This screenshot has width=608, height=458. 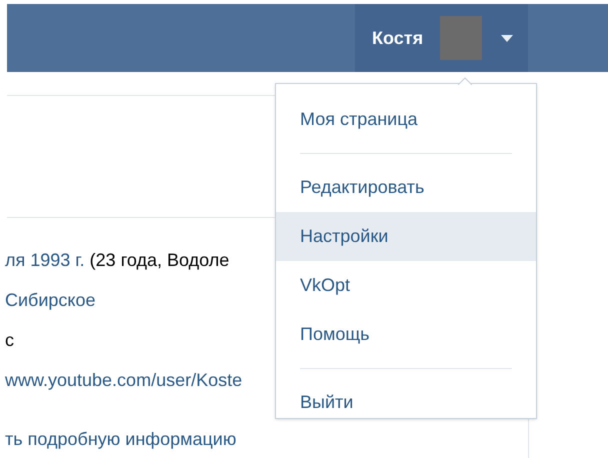 I want to click on user-name: Костя, so click(x=398, y=38).